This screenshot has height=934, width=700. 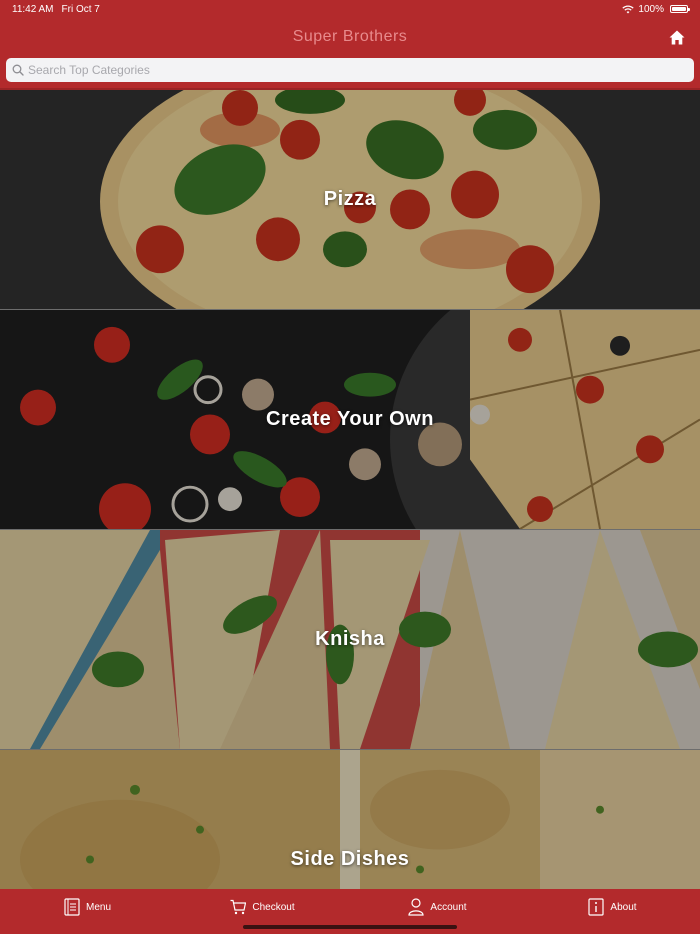 I want to click on tab-about: About, so click(x=612, y=907).